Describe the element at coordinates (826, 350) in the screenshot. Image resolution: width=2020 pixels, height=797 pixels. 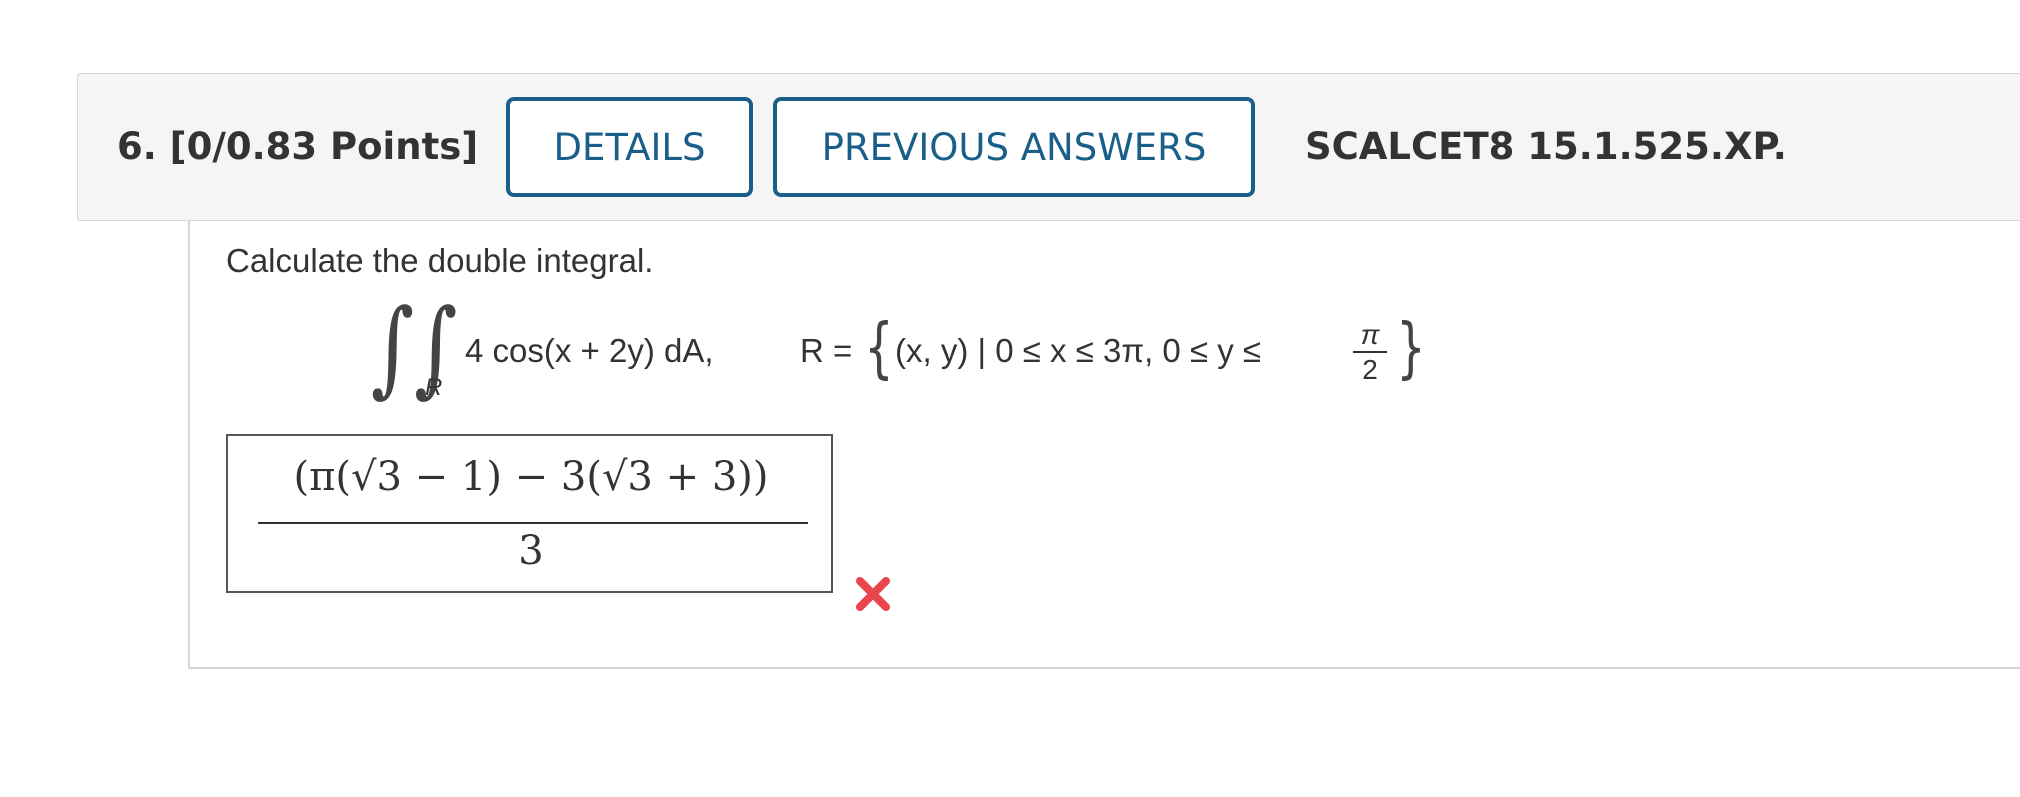
I see `region-lhs: R =` at that location.